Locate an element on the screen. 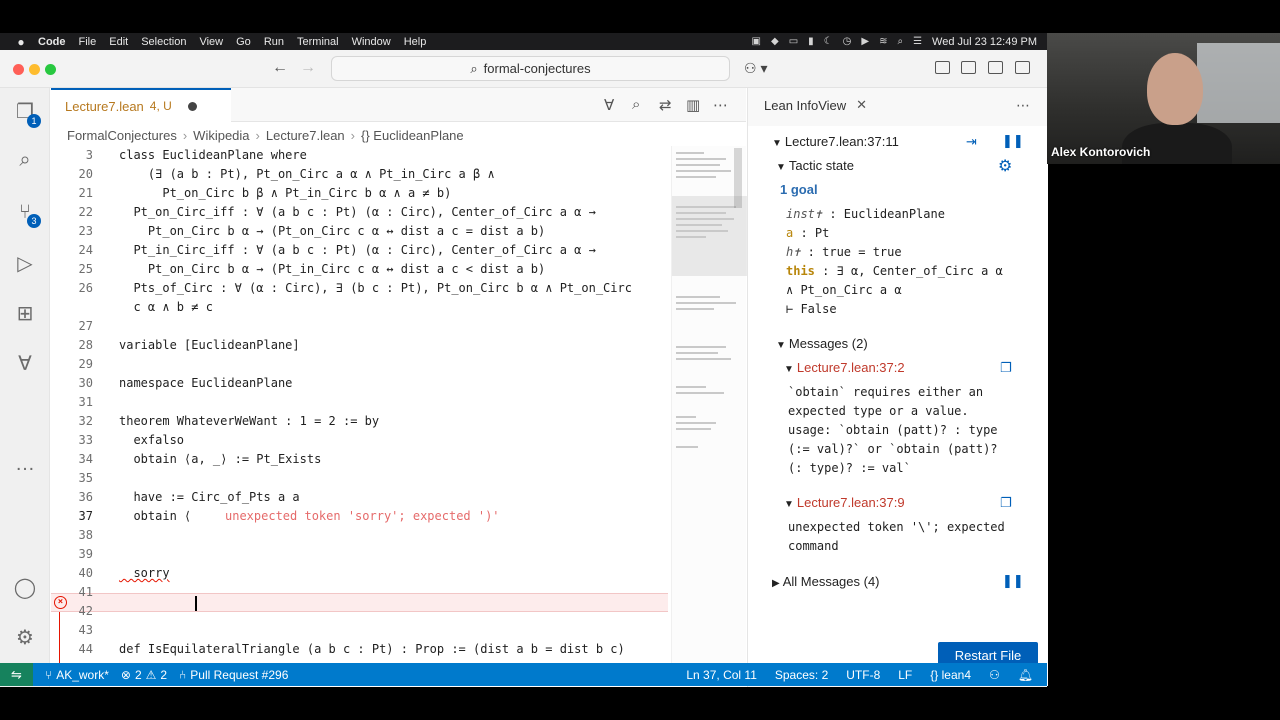 This screenshot has width=1280, height=720. activity-bar: ❐ 1 ⌕ ⑂ 3 ▷ ⊞ ∀ … ◯ ⚙ is located at coordinates (25, 387).